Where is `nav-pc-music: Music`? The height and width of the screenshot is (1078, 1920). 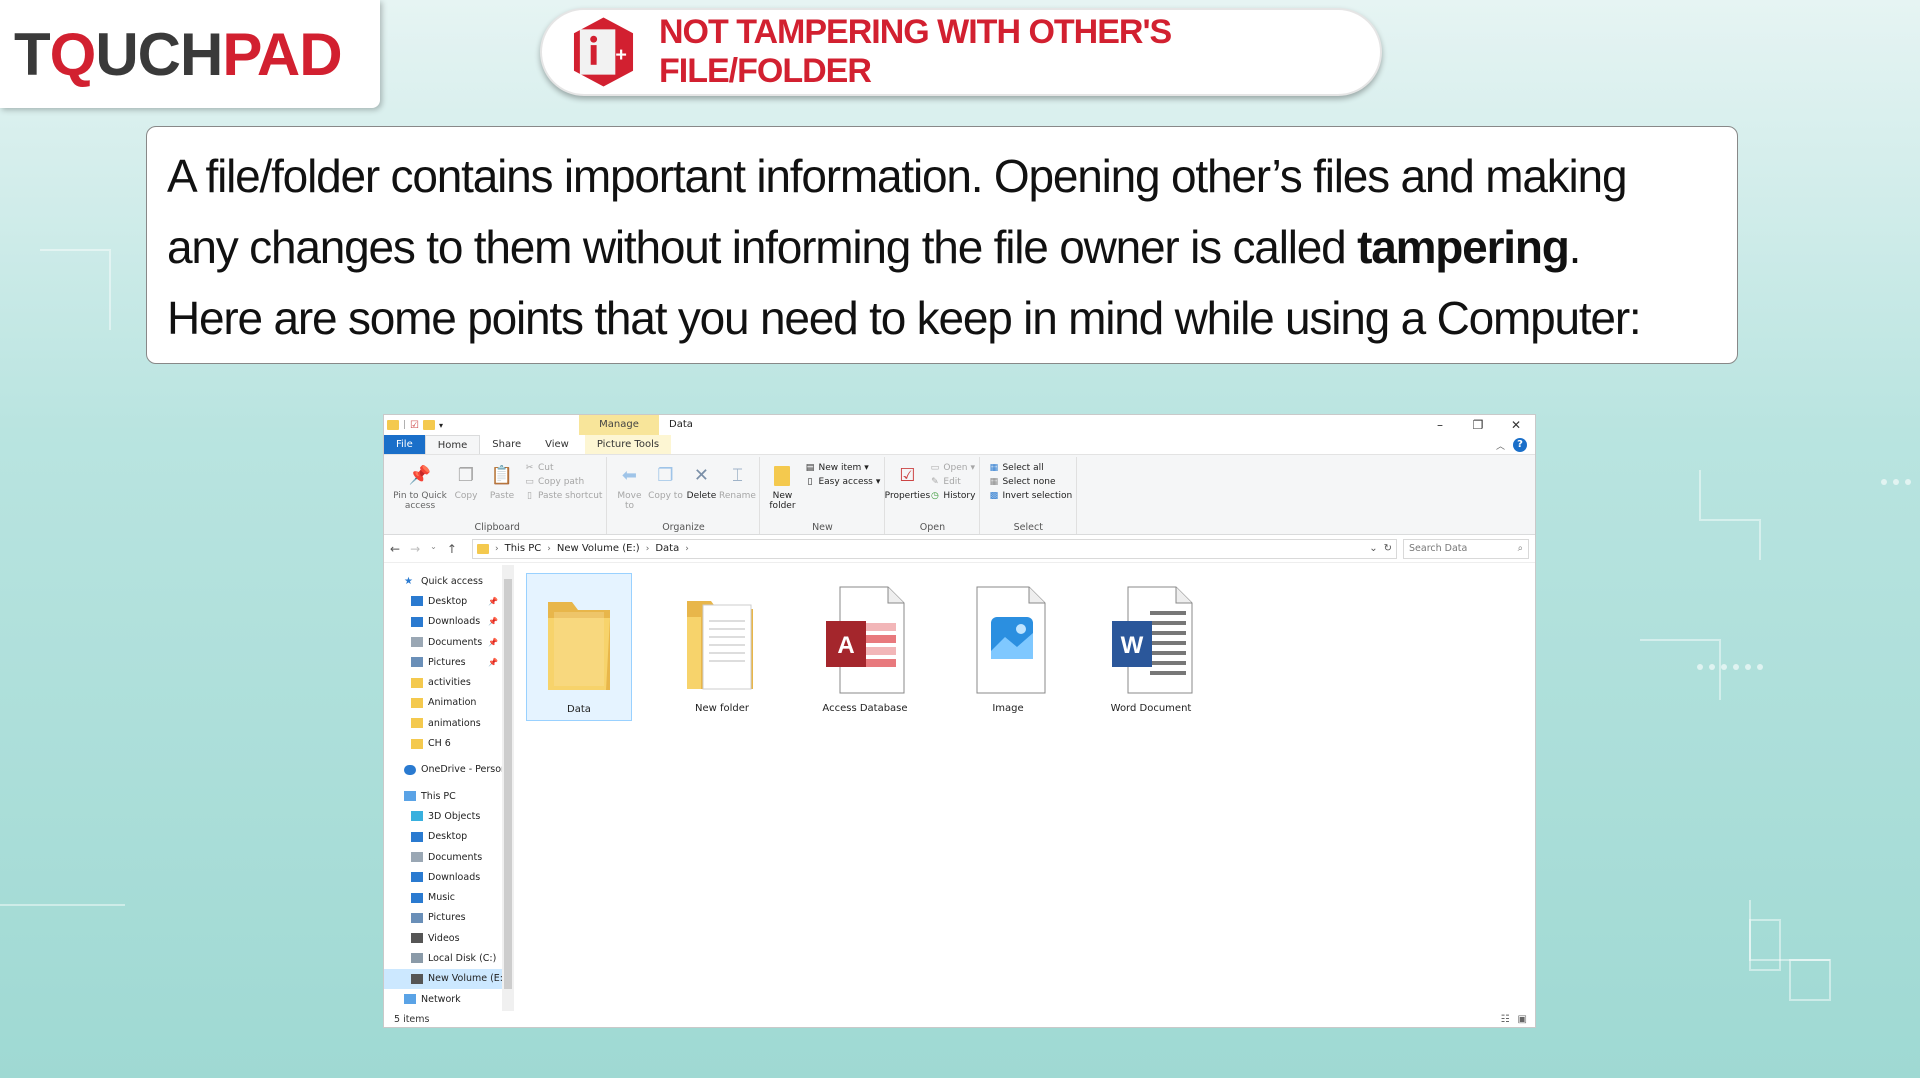 nav-pc-music: Music is located at coordinates (449, 897).